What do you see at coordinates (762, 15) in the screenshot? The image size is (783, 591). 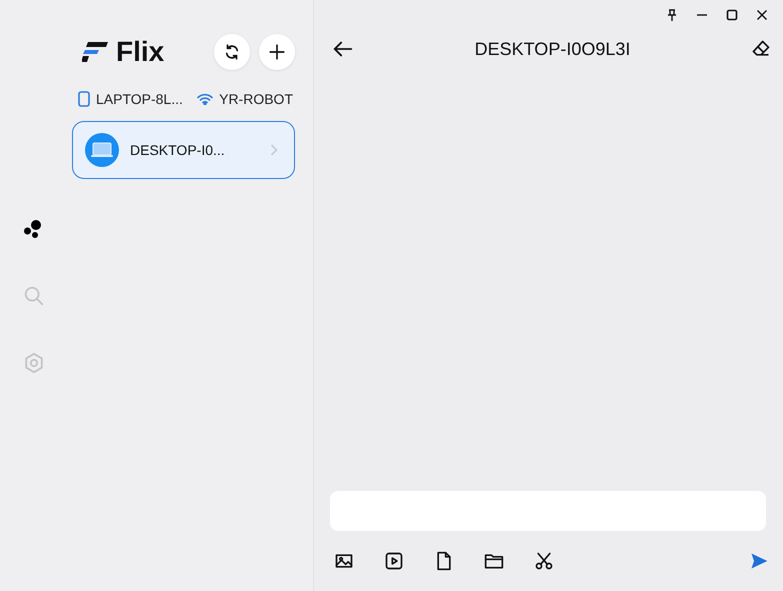 I see `close-icon` at bounding box center [762, 15].